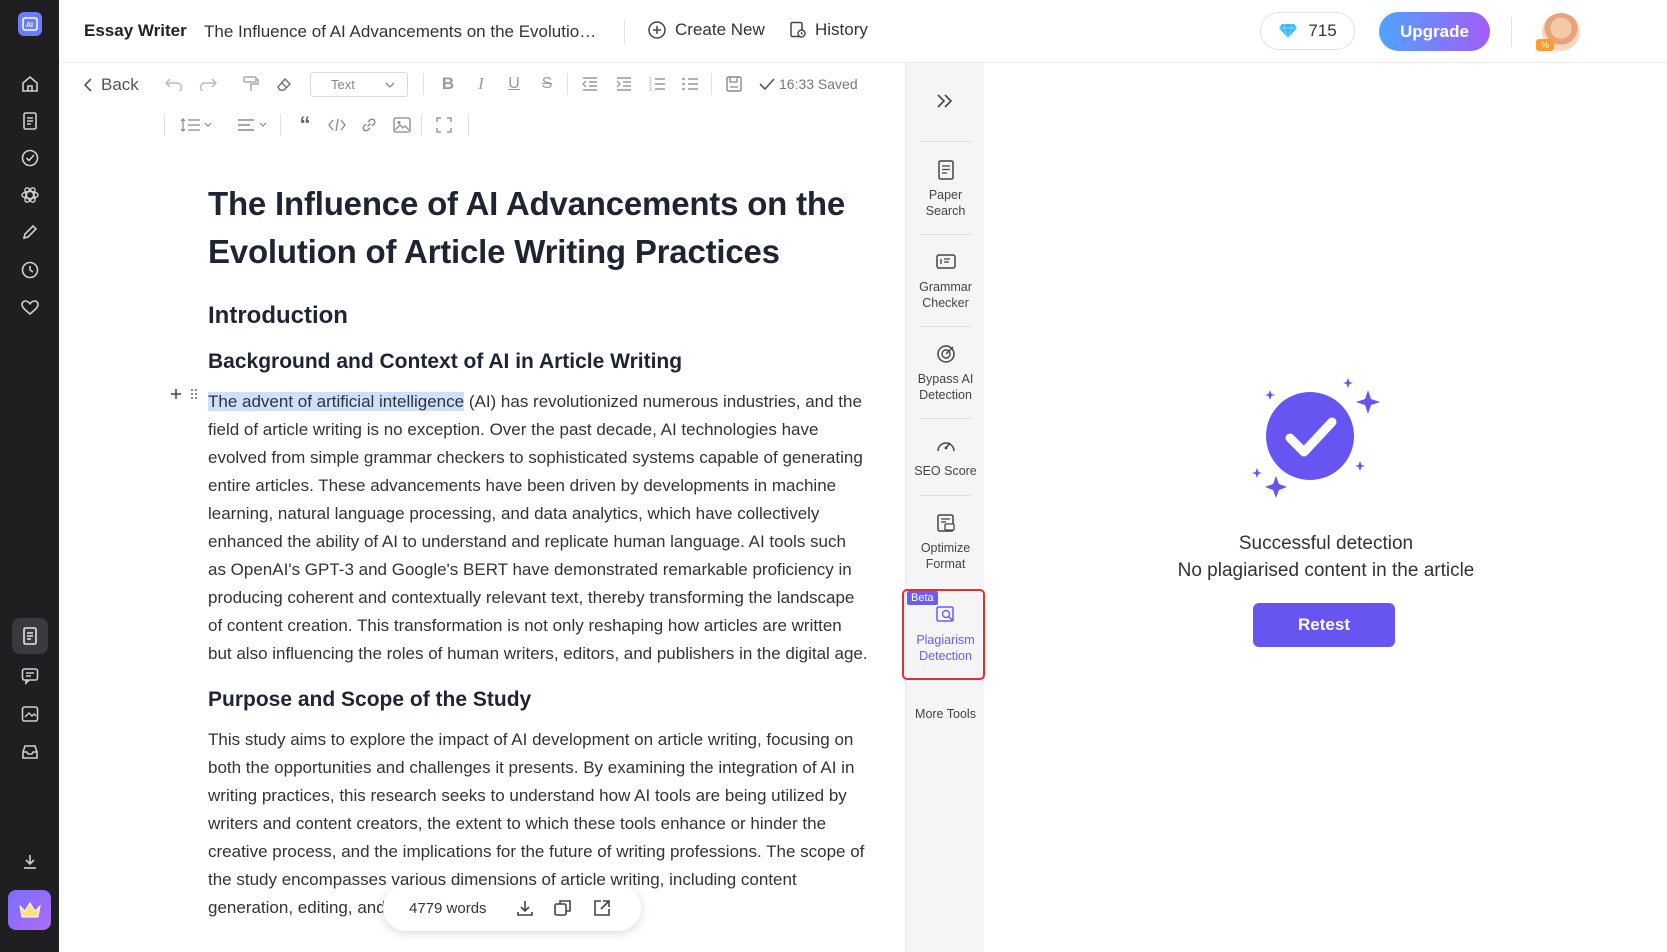 The height and width of the screenshot is (952, 1667). Describe the element at coordinates (945, 471) in the screenshot. I see `tool-label: SEO Score` at that location.